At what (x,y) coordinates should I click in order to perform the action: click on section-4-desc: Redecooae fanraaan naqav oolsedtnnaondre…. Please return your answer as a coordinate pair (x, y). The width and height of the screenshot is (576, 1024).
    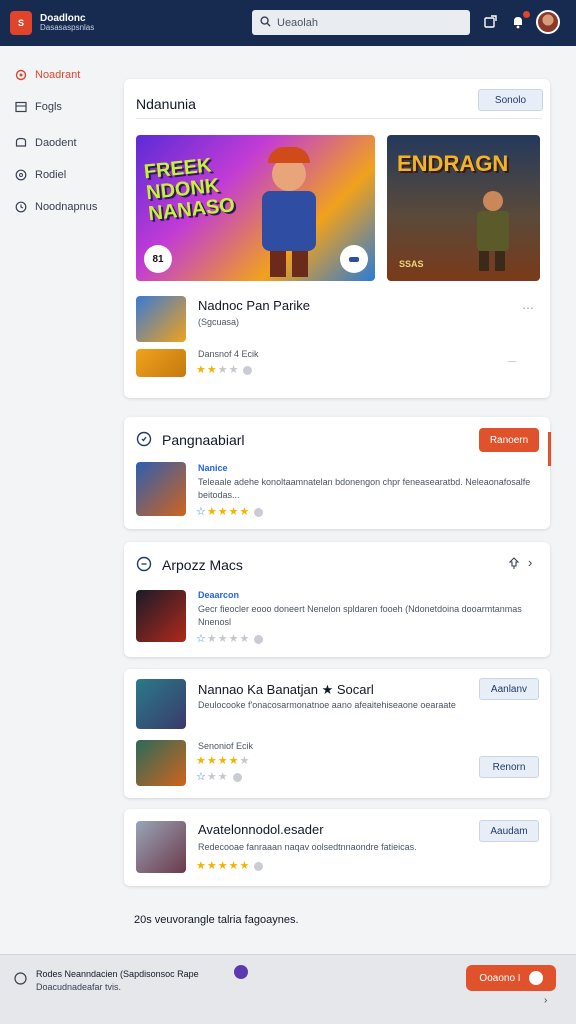
    Looking at the image, I should click on (307, 847).